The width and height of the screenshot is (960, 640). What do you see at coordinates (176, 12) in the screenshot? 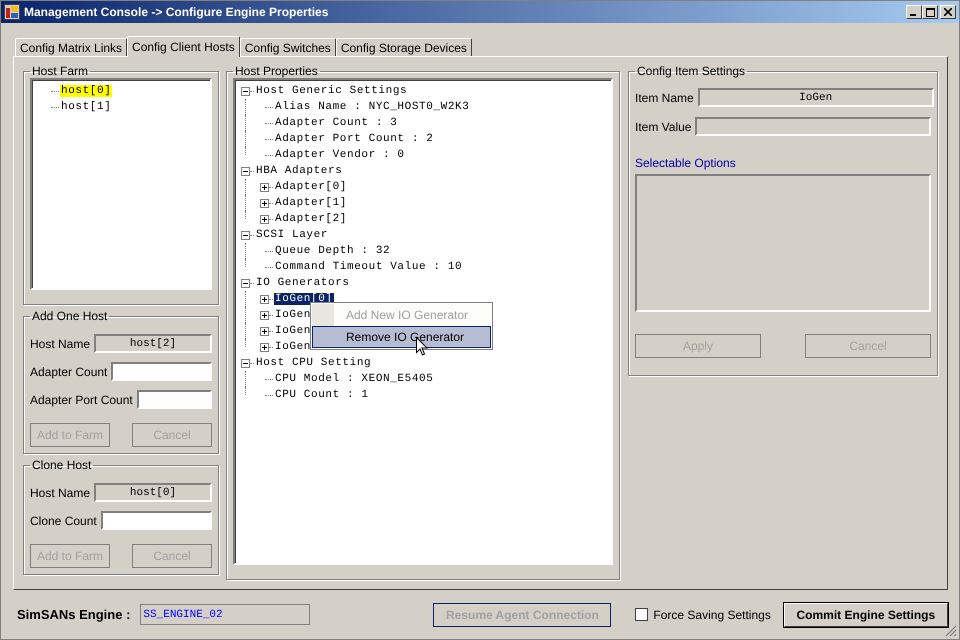
I see `window-title: Management Console -> Configure Engine Properties` at bounding box center [176, 12].